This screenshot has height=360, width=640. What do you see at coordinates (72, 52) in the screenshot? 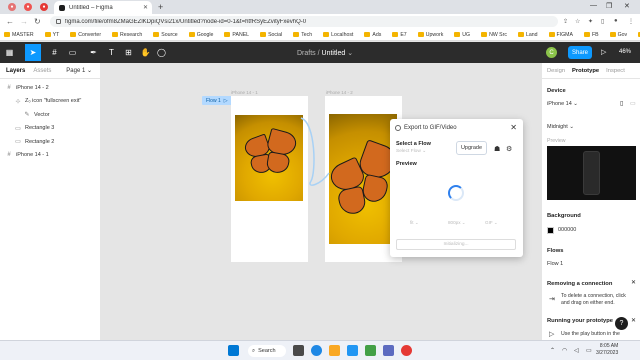
I see `shape-tool-icon: ▭` at bounding box center [72, 52].